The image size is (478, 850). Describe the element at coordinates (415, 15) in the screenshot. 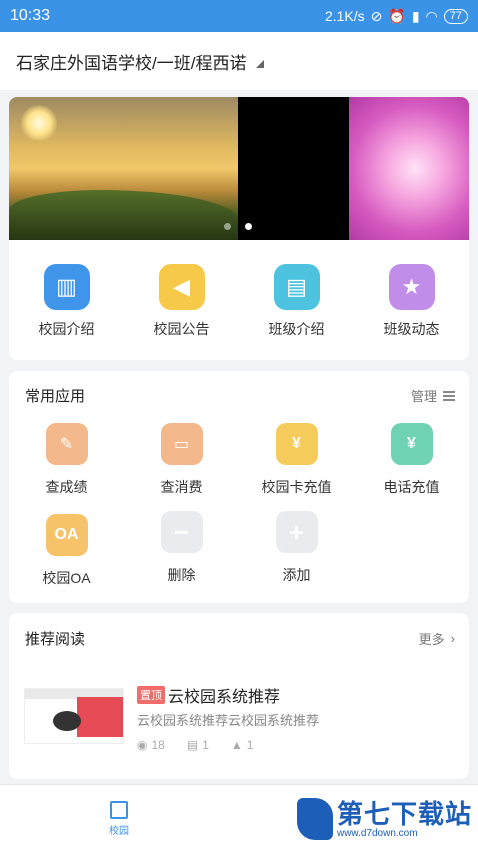

I see `signal-icon: ▮` at that location.